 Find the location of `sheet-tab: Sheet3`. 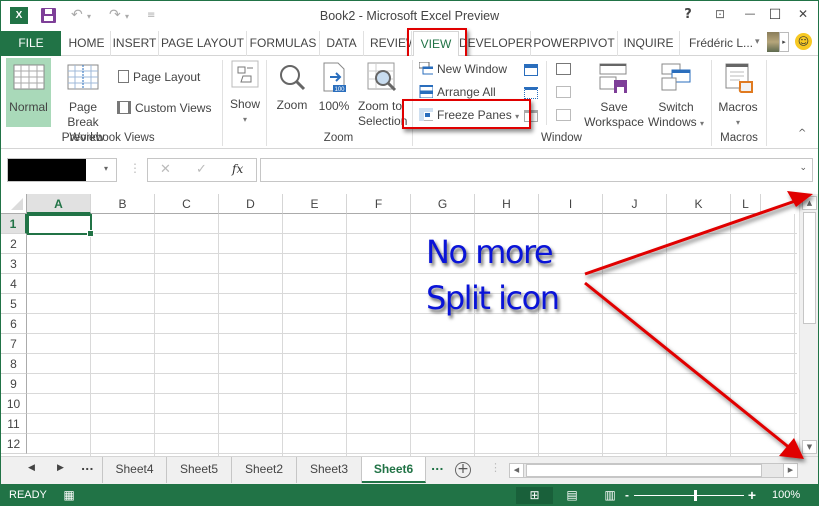

sheet-tab: Sheet3 is located at coordinates (329, 470).